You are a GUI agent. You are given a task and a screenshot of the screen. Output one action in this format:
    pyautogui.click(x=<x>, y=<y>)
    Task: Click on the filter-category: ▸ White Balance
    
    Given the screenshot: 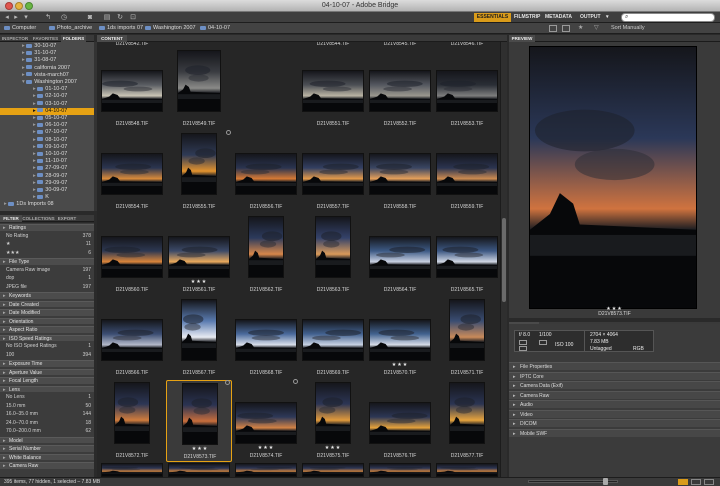 What is the action you would take?
    pyautogui.click(x=47, y=457)
    